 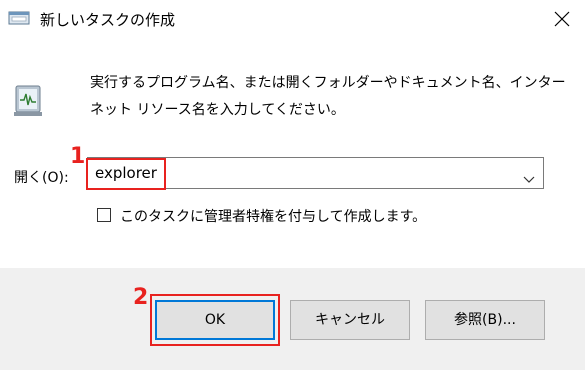 I want to click on close-button, so click(x=562, y=19).